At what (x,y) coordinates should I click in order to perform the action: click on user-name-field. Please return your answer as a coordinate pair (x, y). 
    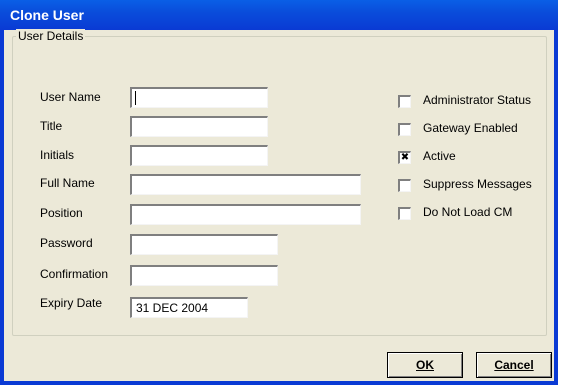
    Looking at the image, I should click on (199, 97).